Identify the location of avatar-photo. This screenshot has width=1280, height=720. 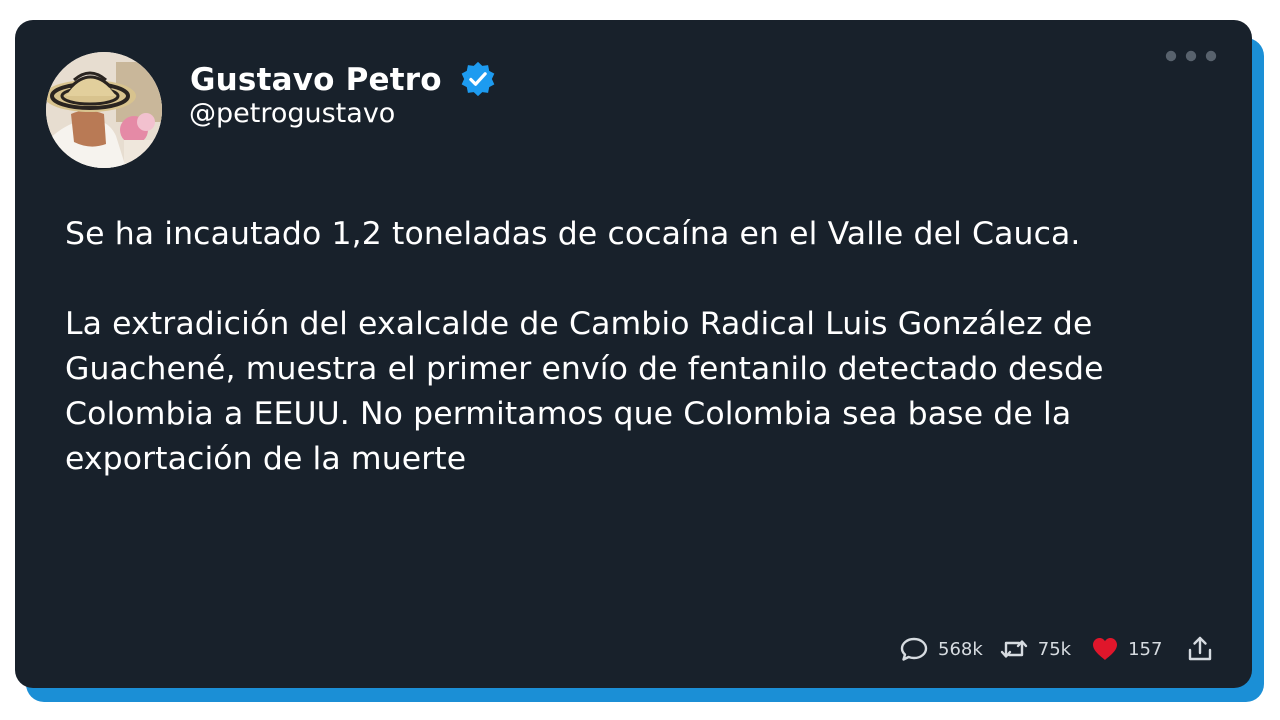
(104, 110).